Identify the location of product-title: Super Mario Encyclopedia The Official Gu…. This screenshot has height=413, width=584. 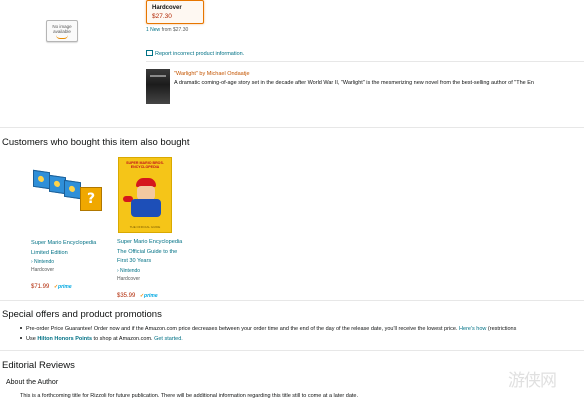
(157, 252).